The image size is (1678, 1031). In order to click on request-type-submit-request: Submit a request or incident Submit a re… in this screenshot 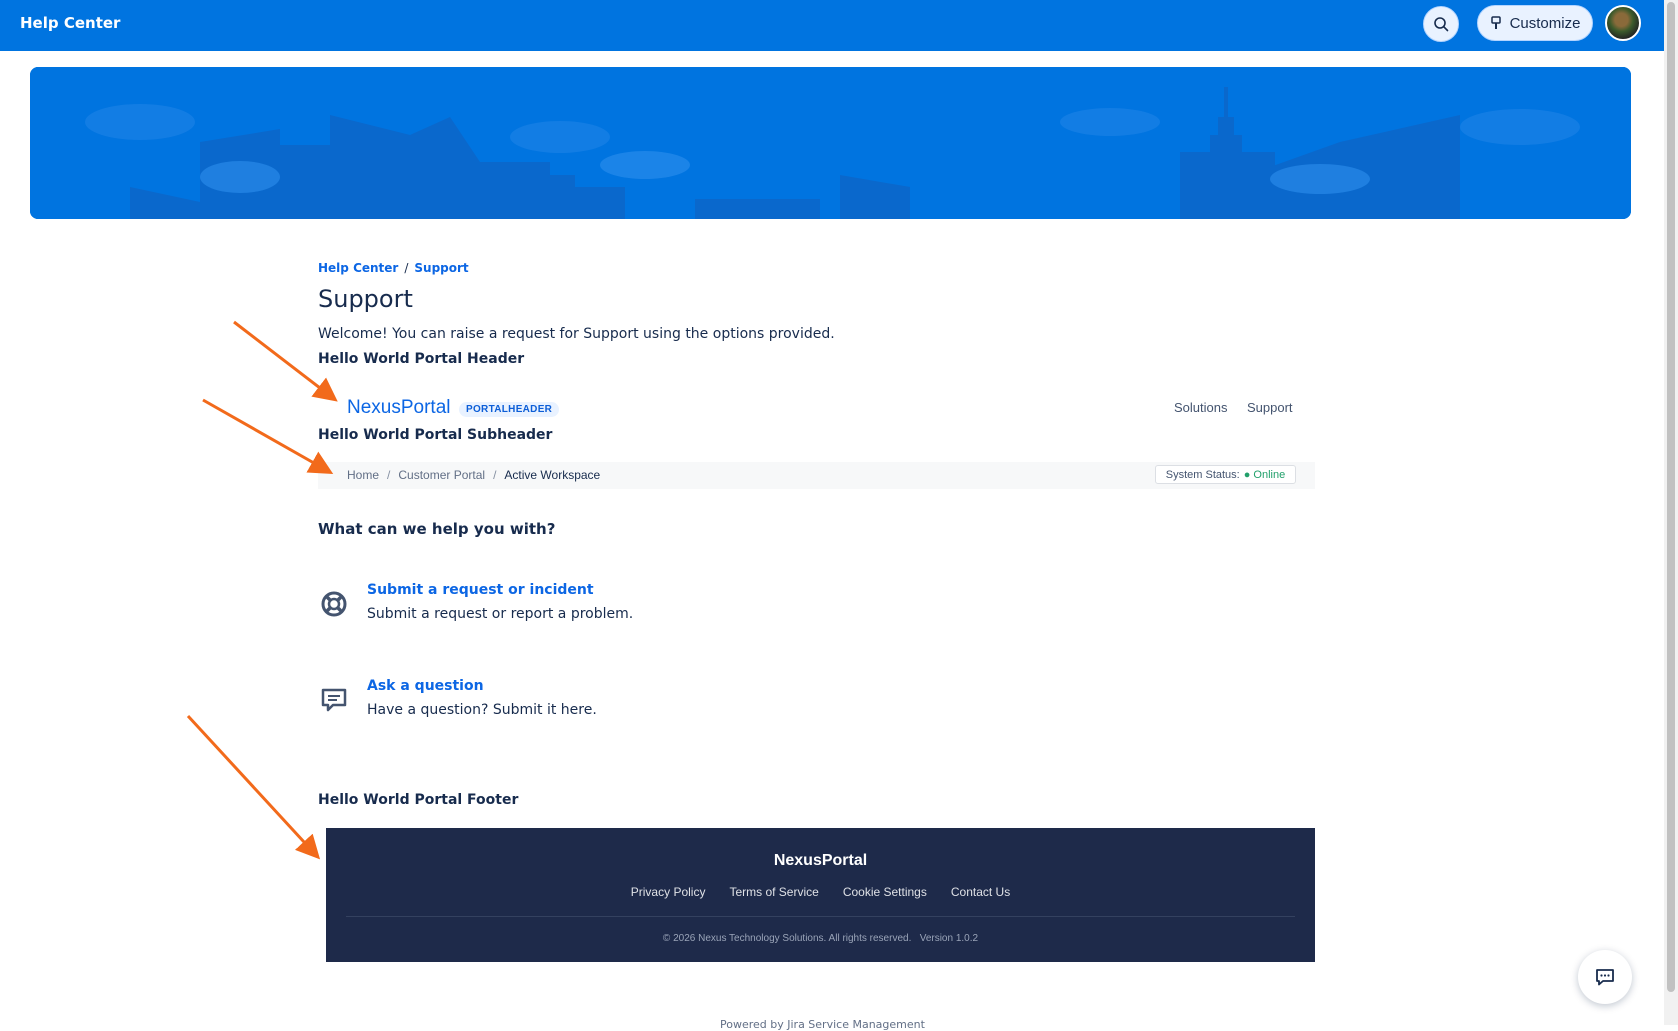, I will do `click(668, 607)`.